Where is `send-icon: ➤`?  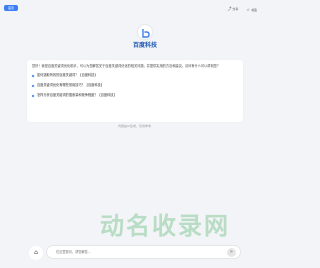
send-icon: ➤ is located at coordinates (231, 252).